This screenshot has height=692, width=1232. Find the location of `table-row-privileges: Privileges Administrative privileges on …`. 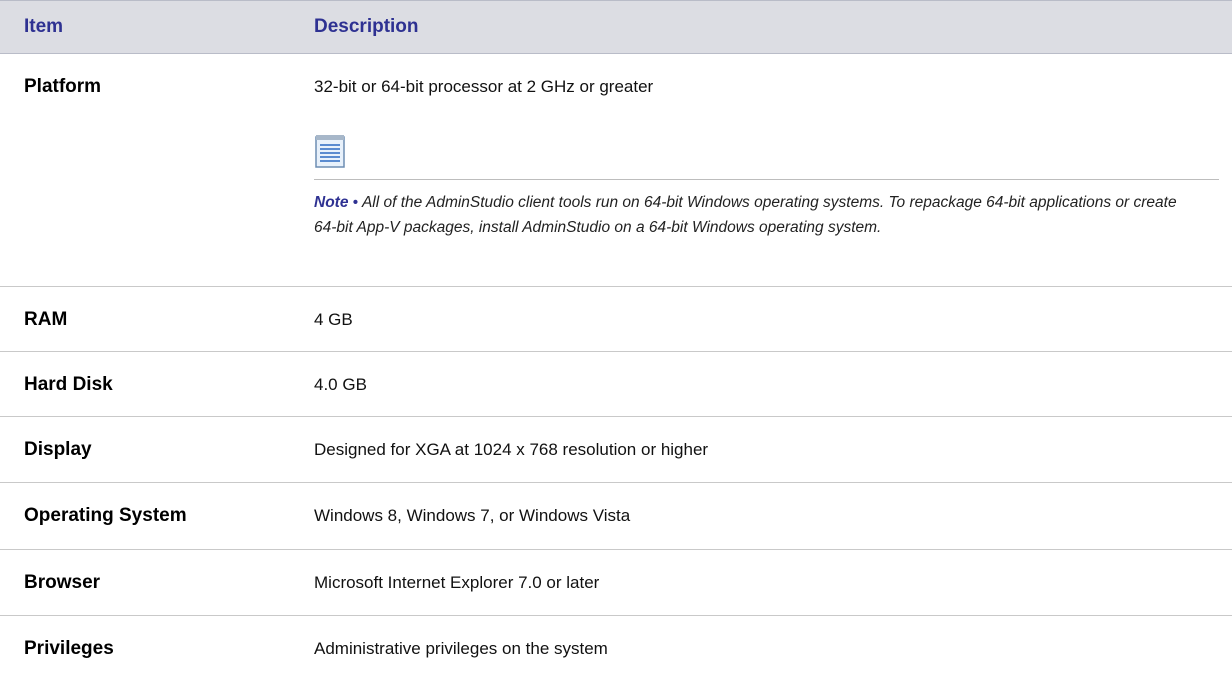

table-row-privileges: Privileges Administrative privileges on … is located at coordinates (616, 654).